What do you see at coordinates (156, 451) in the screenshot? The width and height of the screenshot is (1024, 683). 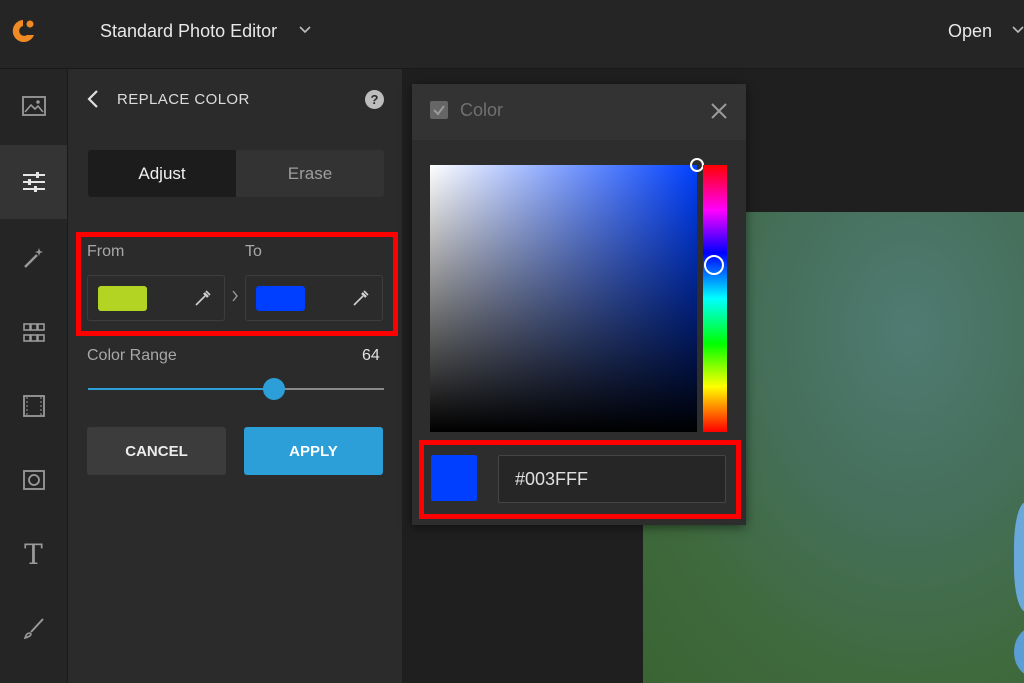 I see `cancel-button: CANCEL` at bounding box center [156, 451].